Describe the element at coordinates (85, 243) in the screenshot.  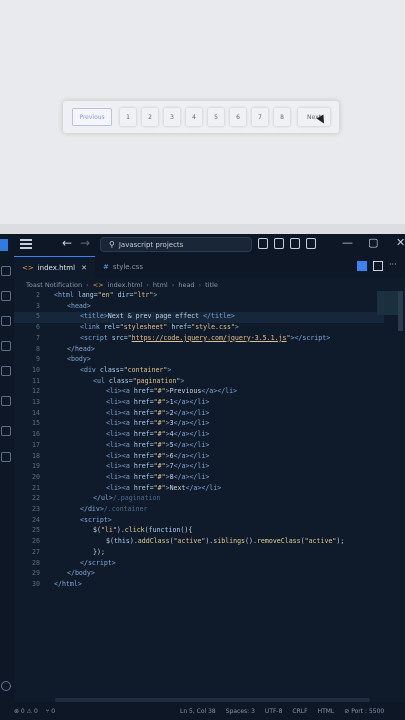
I see `forward-arrow-icon: →` at that location.